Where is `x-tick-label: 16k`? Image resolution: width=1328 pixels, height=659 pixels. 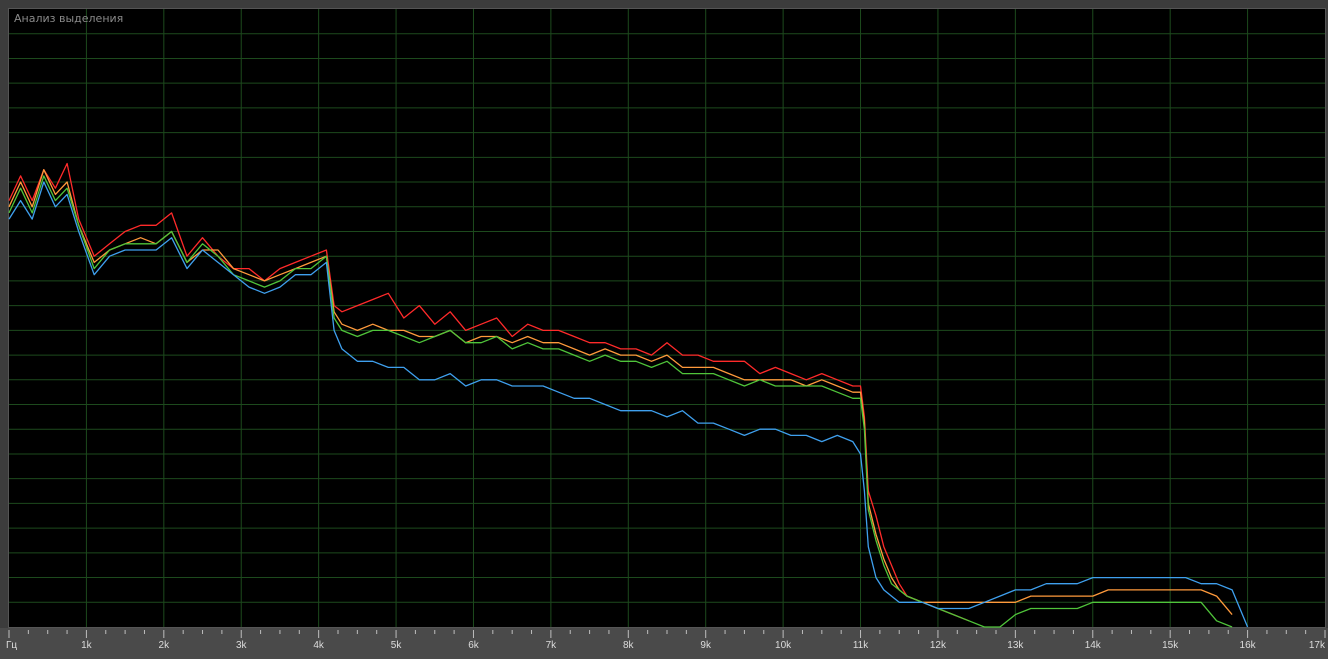 x-tick-label: 16k is located at coordinates (1248, 645).